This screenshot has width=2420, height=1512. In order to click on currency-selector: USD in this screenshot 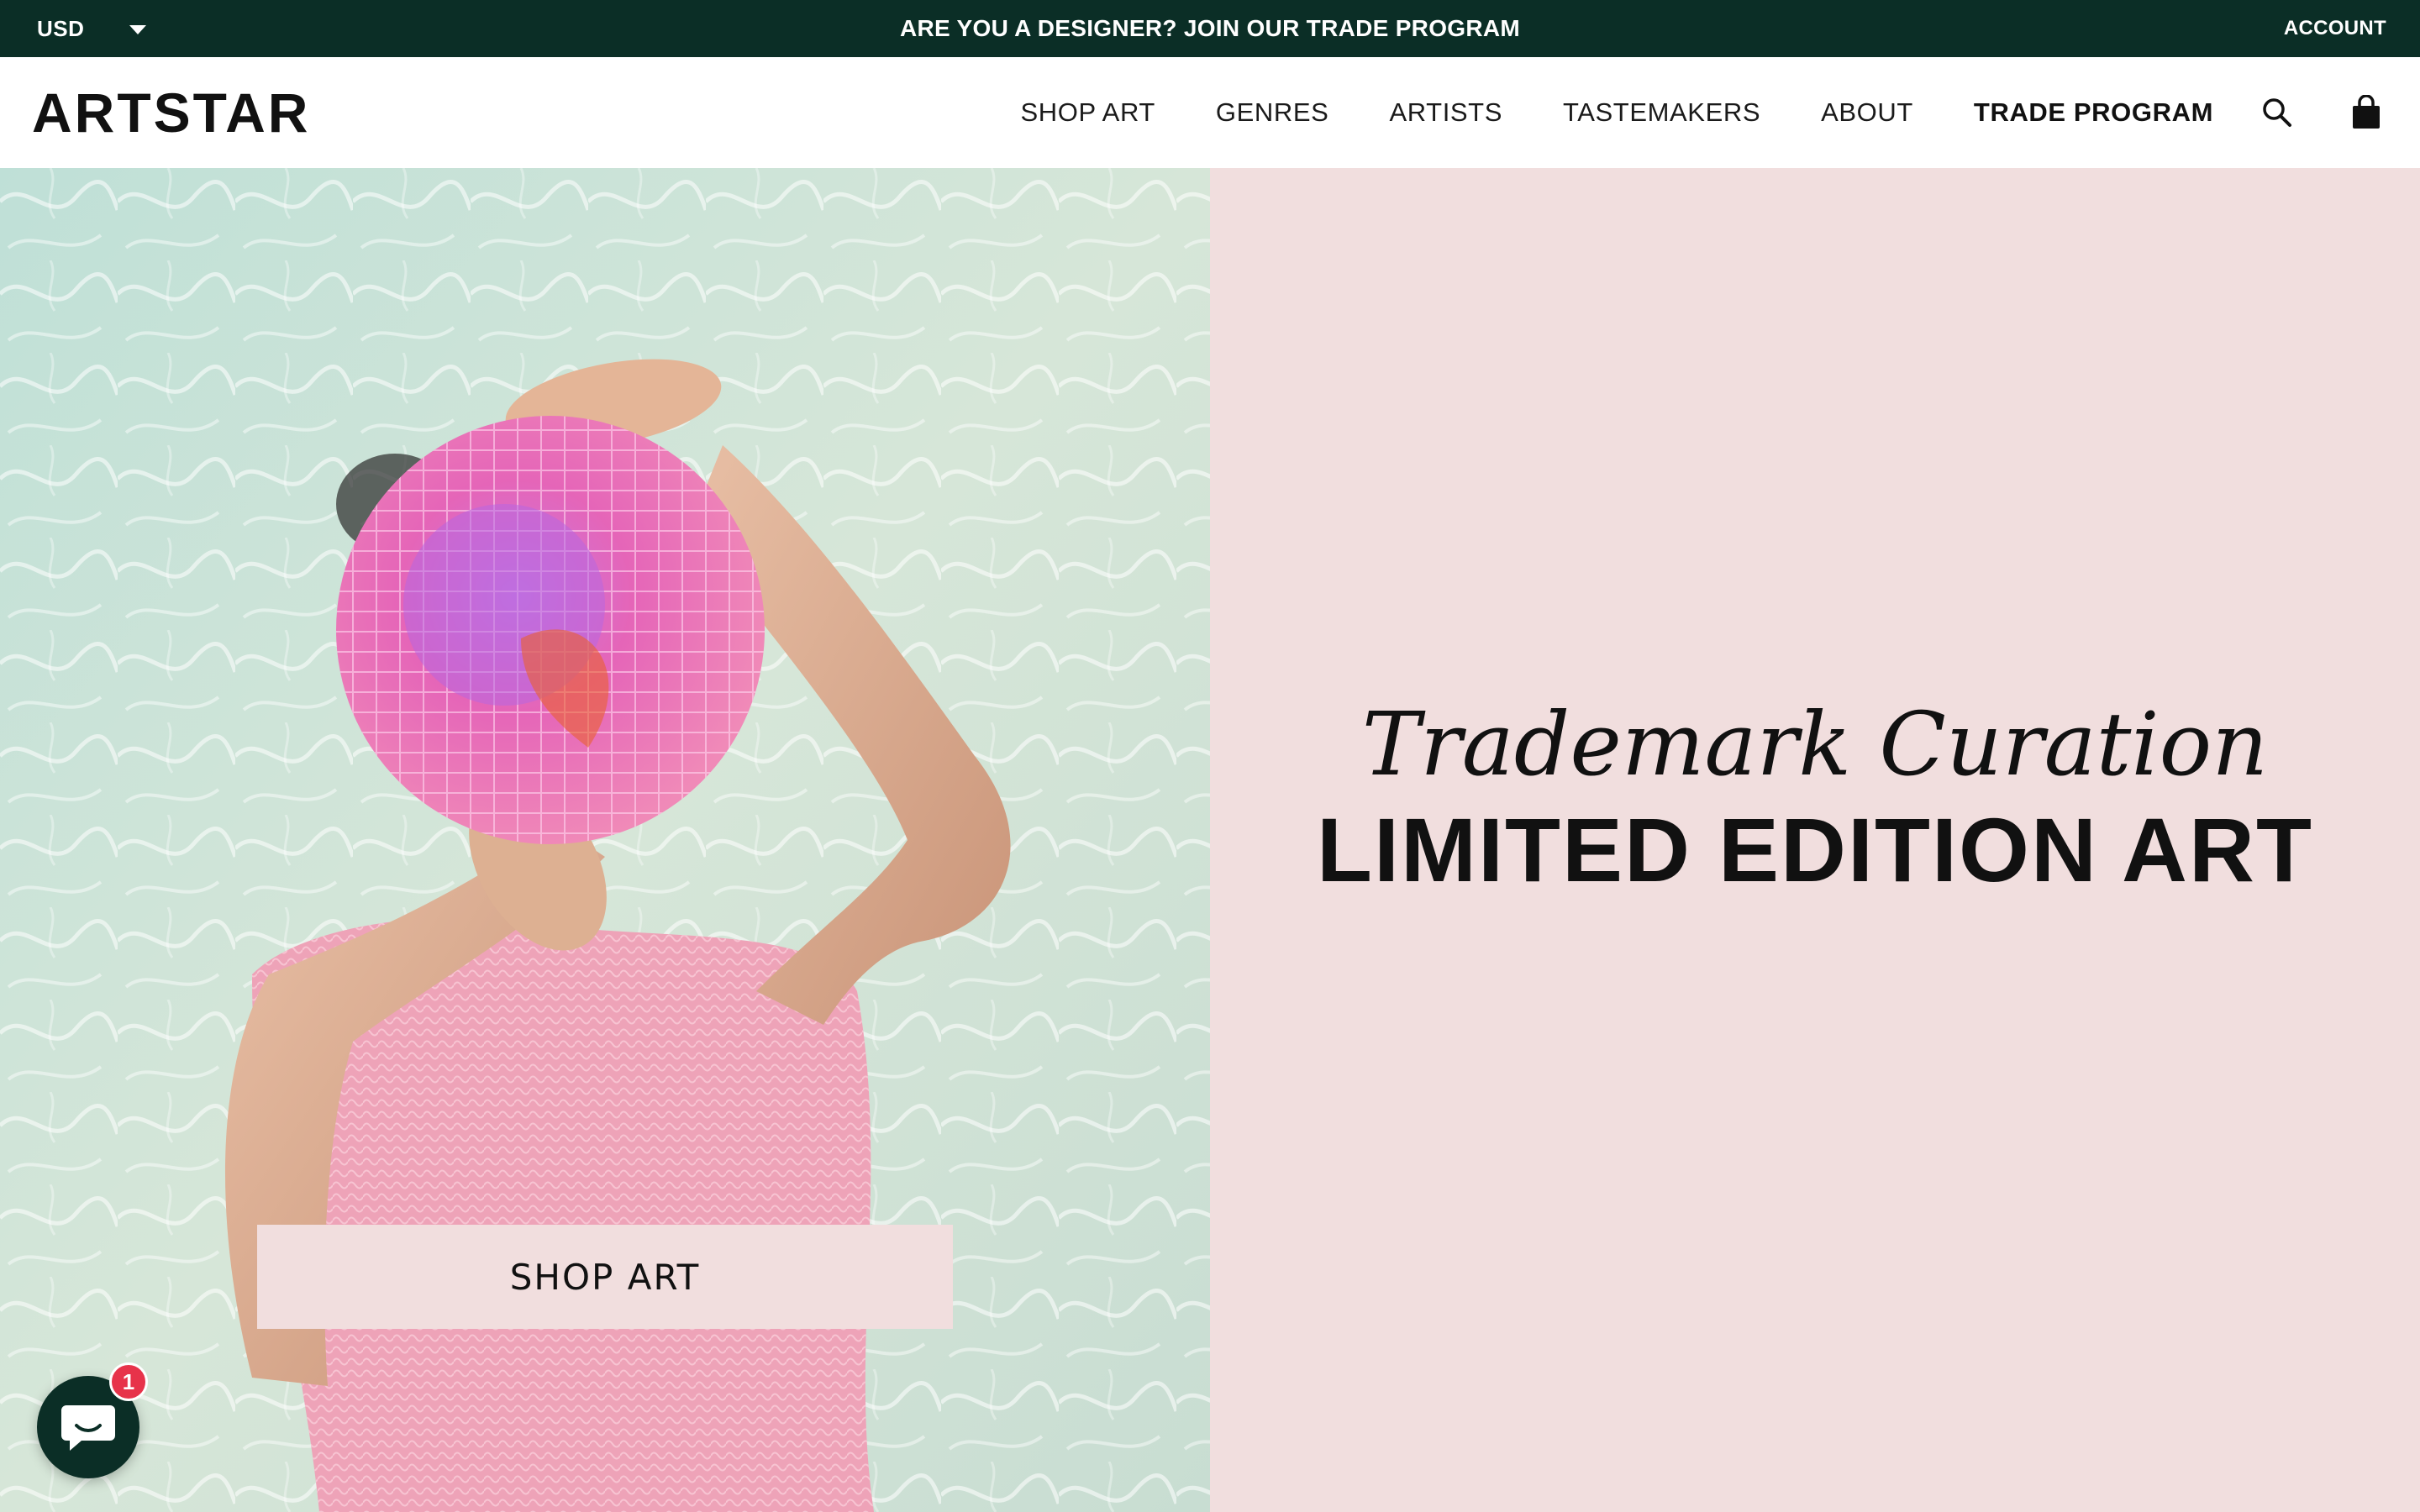, I will do `click(92, 28)`.